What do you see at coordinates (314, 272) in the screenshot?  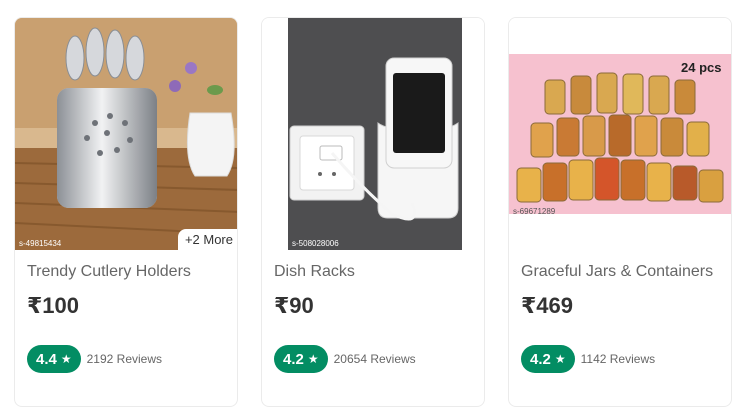 I see `product-title: Dish Racks` at bounding box center [314, 272].